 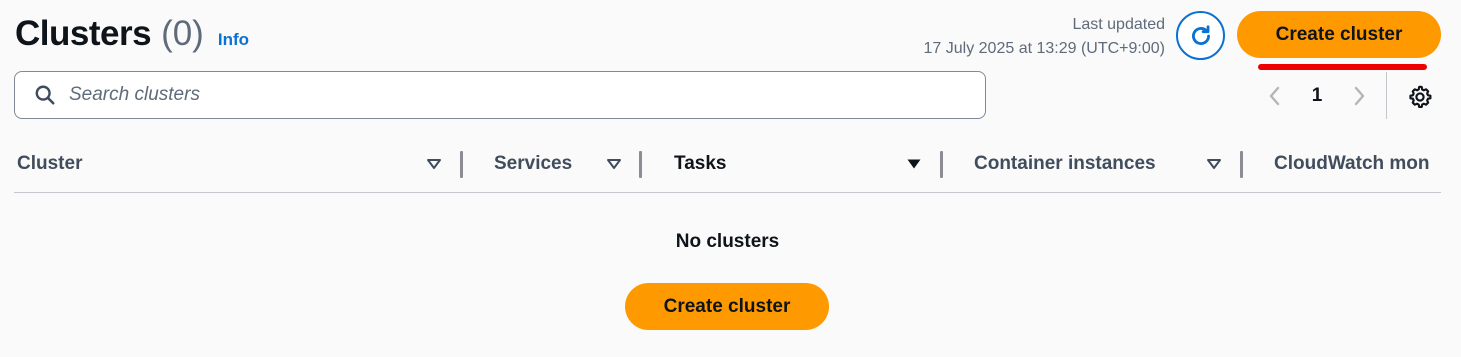 I want to click on chevron-left-icon, so click(x=1274, y=96).